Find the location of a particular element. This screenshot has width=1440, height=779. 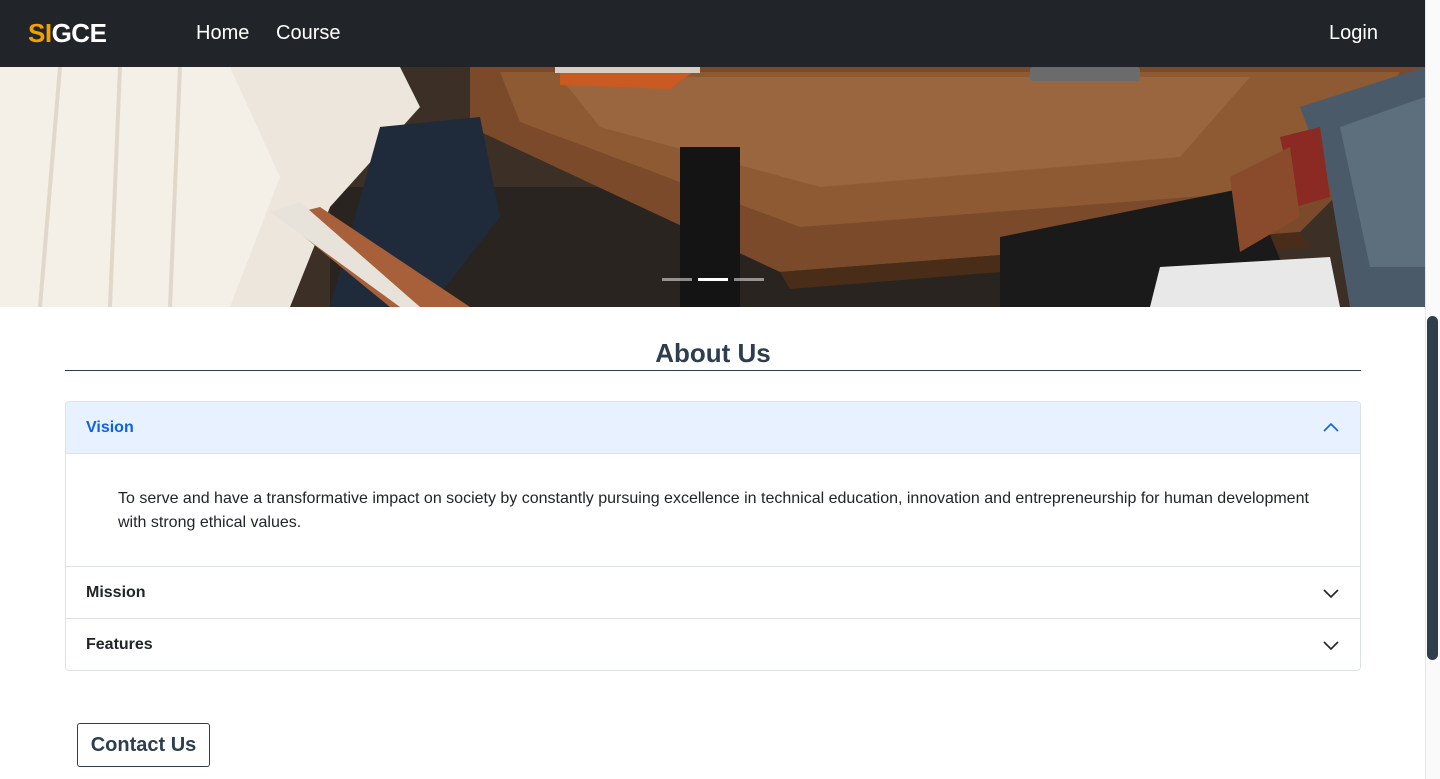

carousel-indicators is located at coordinates (713, 279).